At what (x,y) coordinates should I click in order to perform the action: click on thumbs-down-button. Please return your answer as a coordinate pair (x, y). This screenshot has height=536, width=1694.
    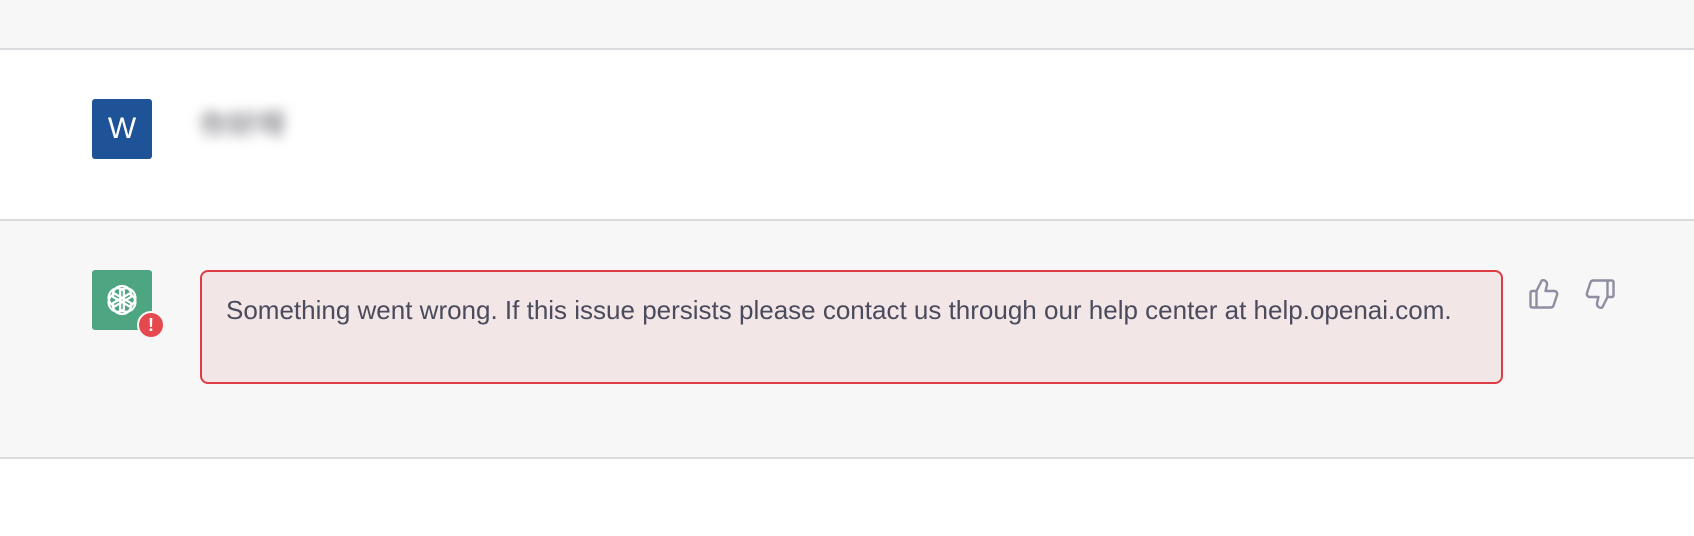
    Looking at the image, I should click on (1600, 294).